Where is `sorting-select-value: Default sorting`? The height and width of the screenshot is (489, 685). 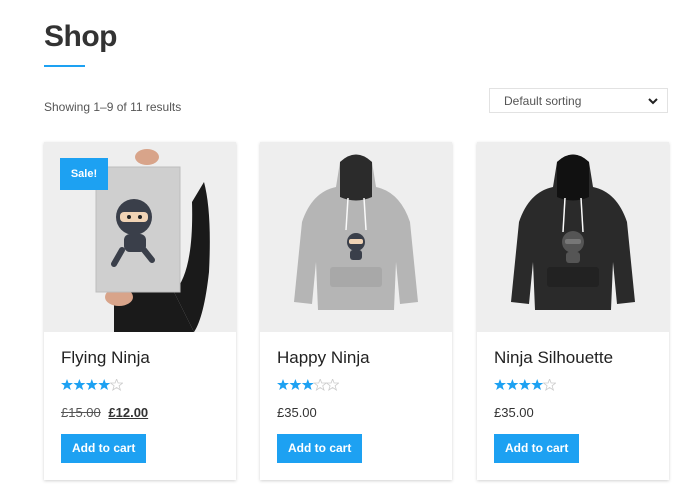 sorting-select-value: Default sorting is located at coordinates (543, 101).